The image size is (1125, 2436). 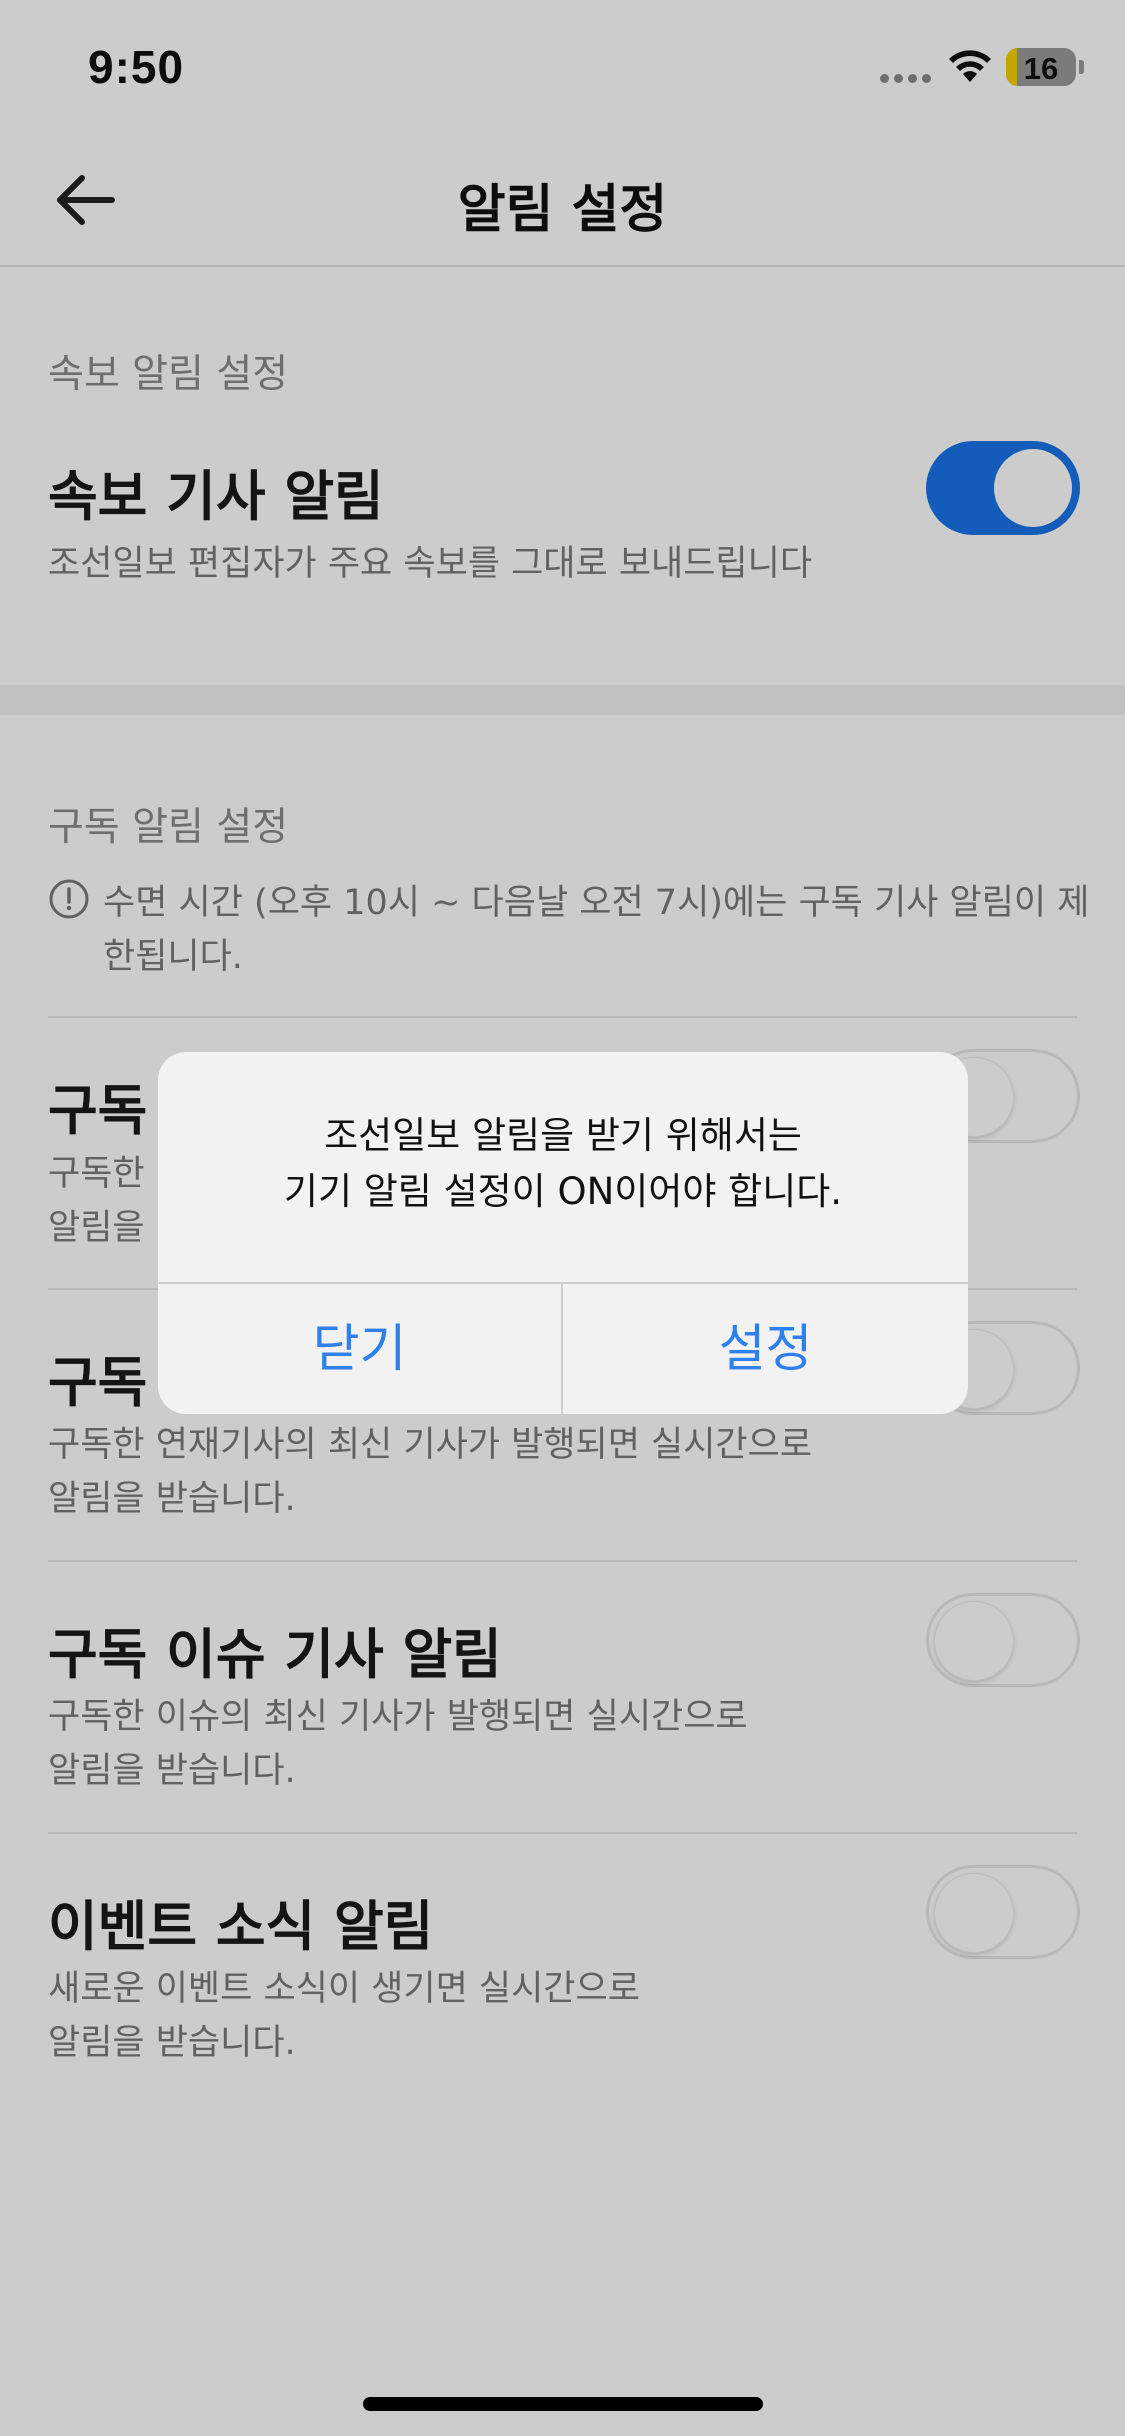 What do you see at coordinates (563, 2404) in the screenshot?
I see `home-indicator` at bounding box center [563, 2404].